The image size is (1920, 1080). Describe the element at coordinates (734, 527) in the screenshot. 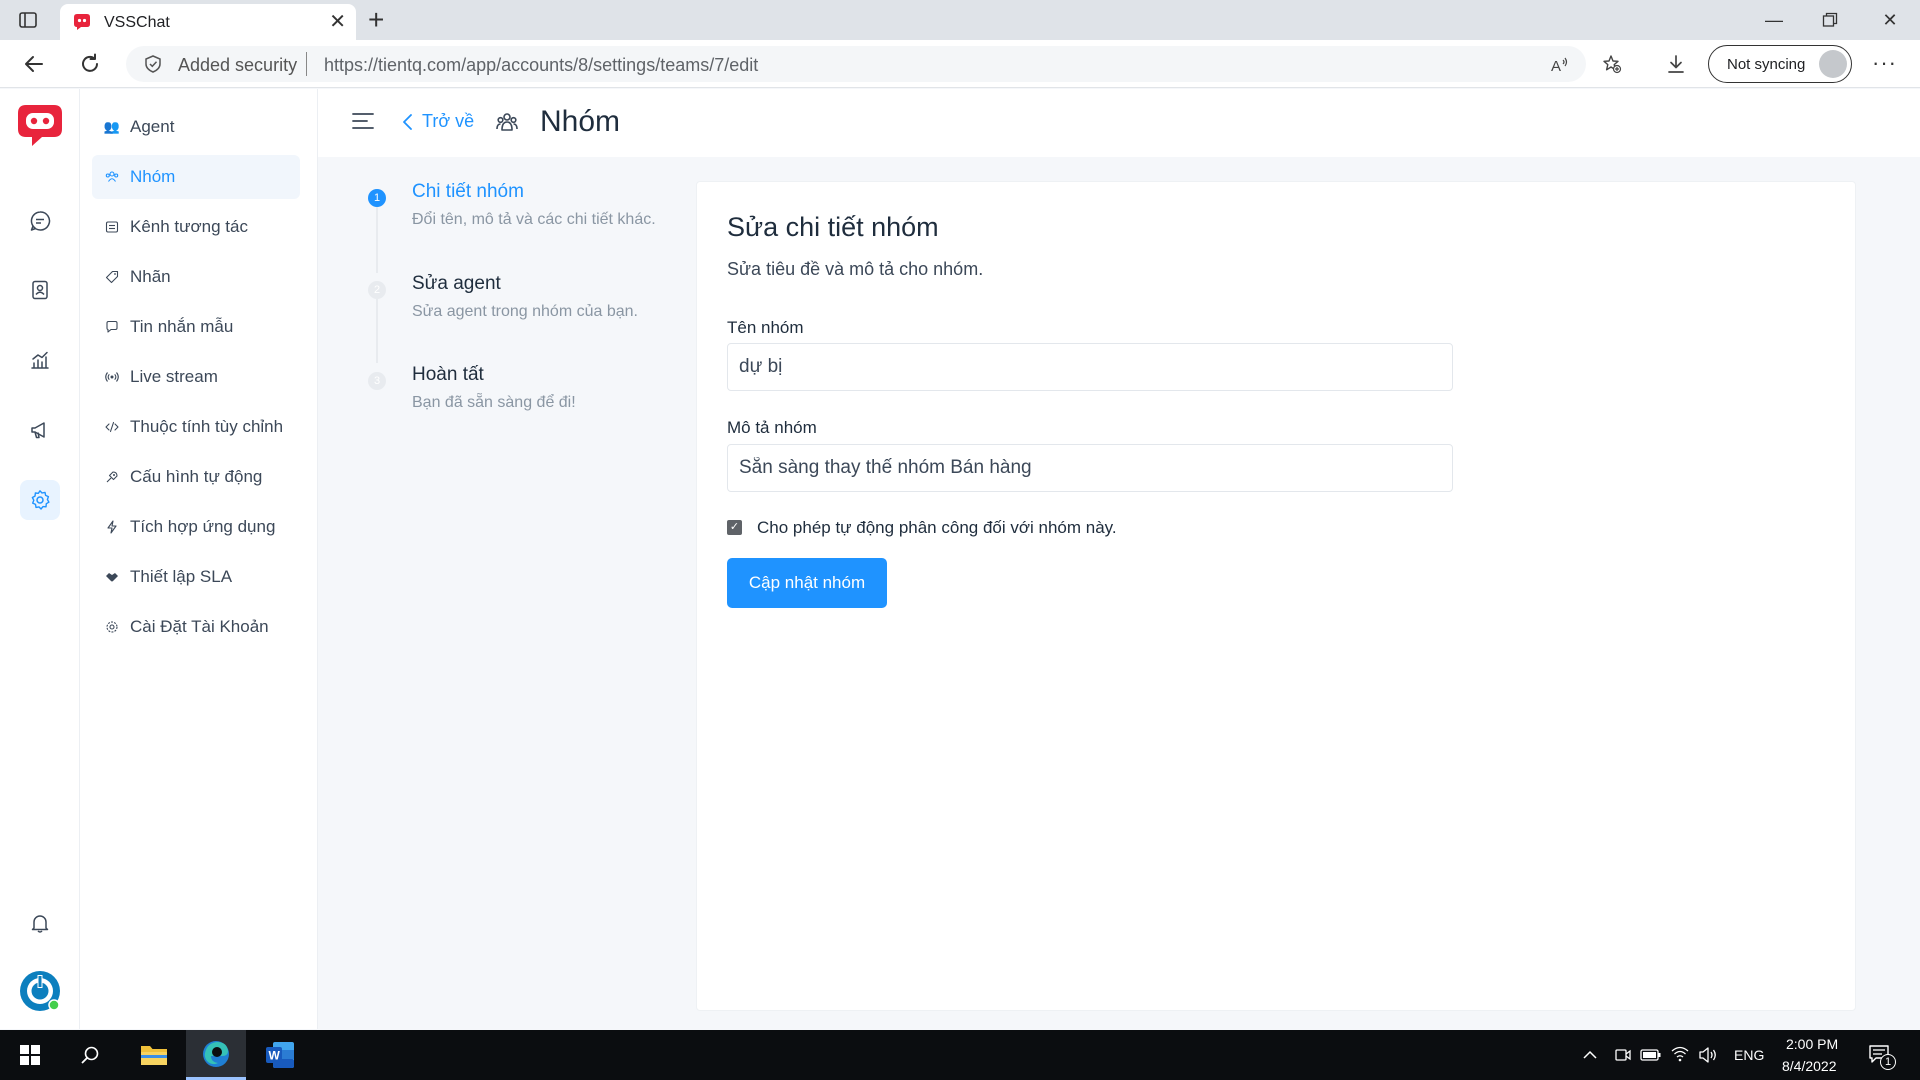

I see `auto-assign-checkbox: ✓` at that location.